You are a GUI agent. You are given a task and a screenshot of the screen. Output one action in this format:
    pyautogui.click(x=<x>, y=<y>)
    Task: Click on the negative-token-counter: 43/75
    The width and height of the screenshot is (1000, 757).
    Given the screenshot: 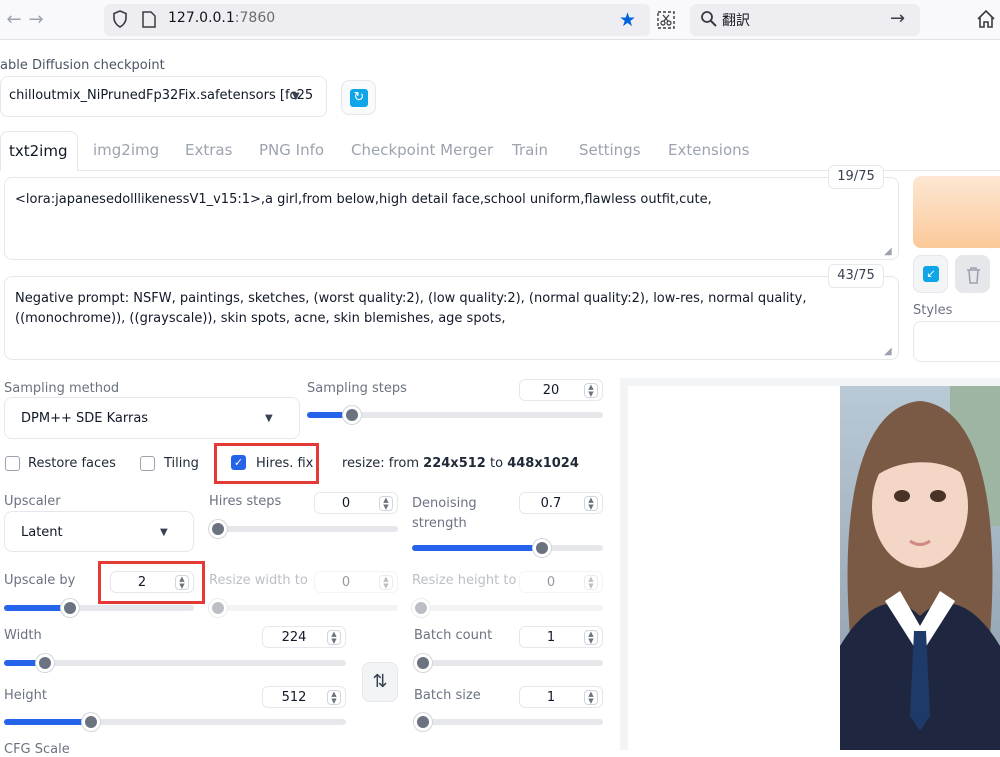 What is the action you would take?
    pyautogui.click(x=856, y=276)
    